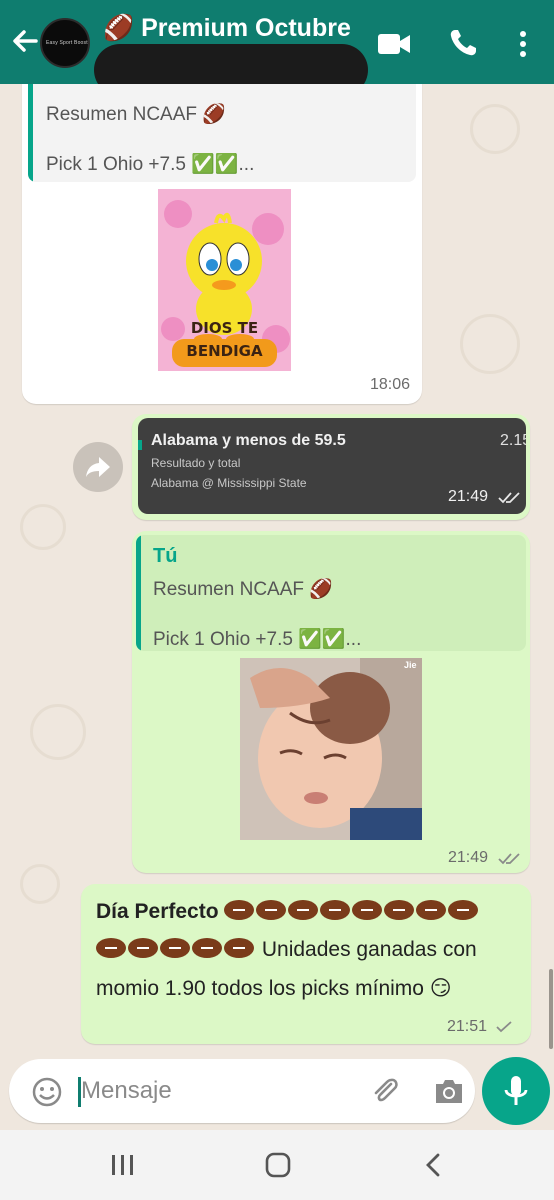 Image resolution: width=554 pixels, height=1200 pixels. Describe the element at coordinates (410, 665) in the screenshot. I see `gif-badge: Jie` at that location.